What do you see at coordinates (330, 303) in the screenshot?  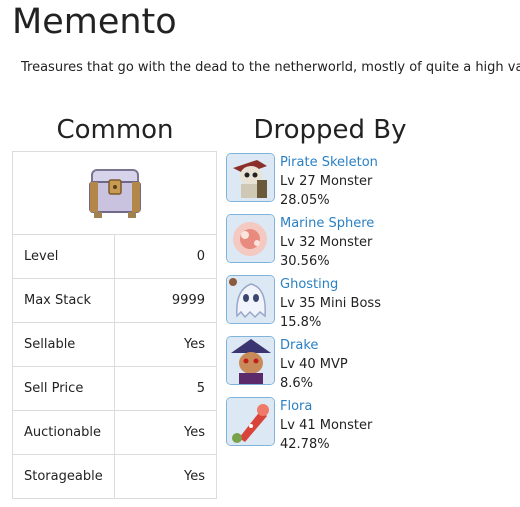 I see `monster-level: Lv 35 Mini Boss` at bounding box center [330, 303].